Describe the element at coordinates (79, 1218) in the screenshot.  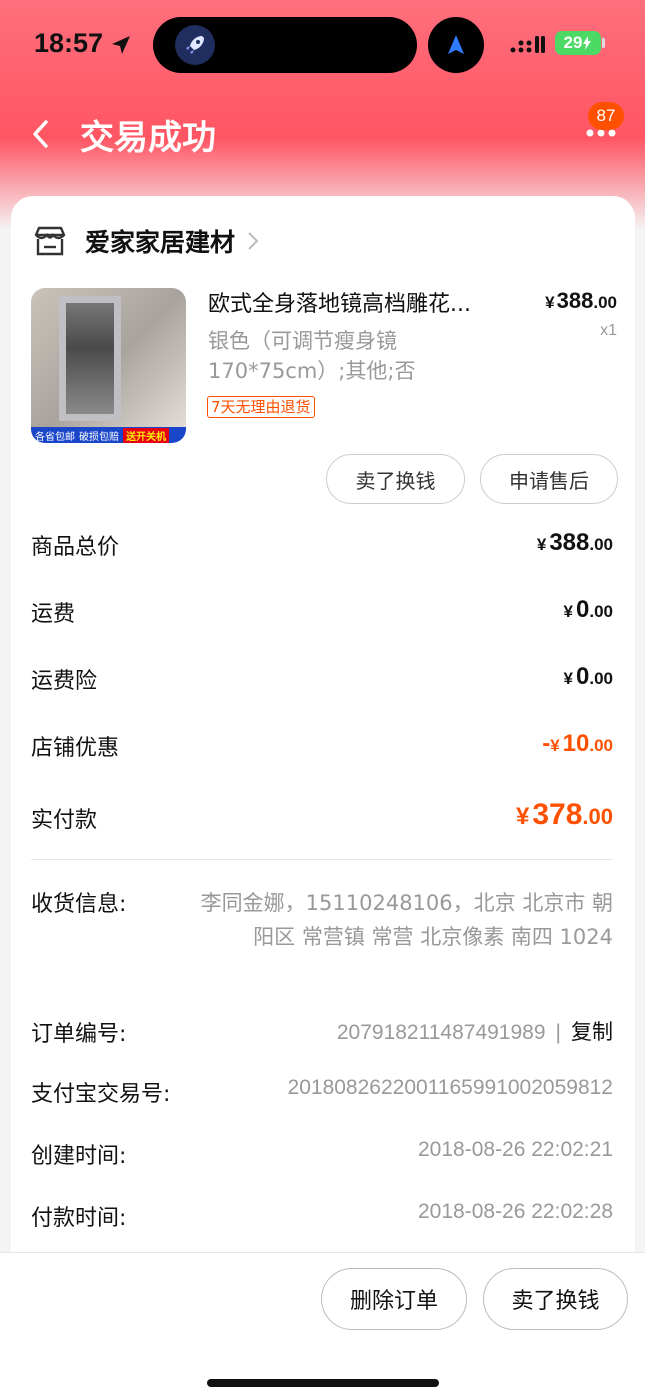
I see `info-label: 付款时间:` at that location.